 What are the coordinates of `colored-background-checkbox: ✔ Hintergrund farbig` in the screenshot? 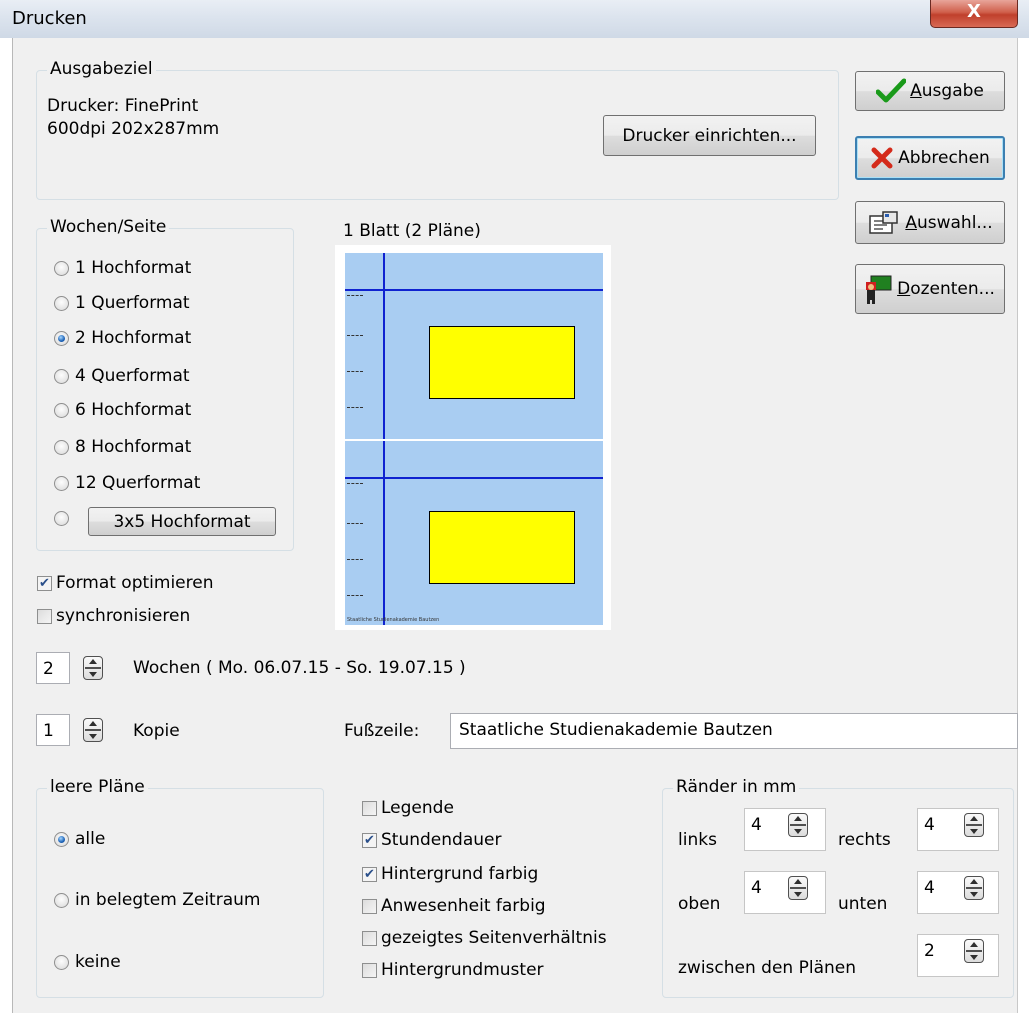 It's located at (450, 874).